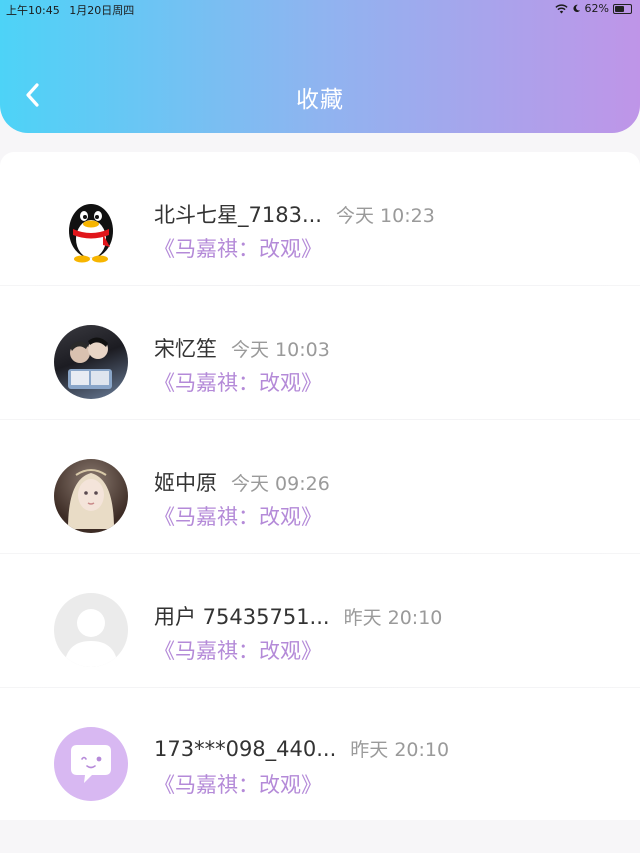 This screenshot has height=853, width=640. I want to click on item-name-line: 姬中原 今天 09:26, so click(242, 482).